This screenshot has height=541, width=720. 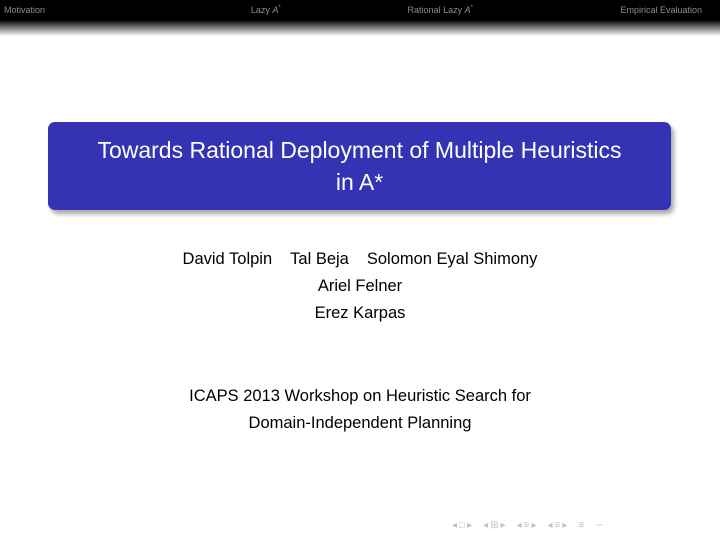 What do you see at coordinates (89, 10) in the screenshot?
I see `nav-motivation: Motivation` at bounding box center [89, 10].